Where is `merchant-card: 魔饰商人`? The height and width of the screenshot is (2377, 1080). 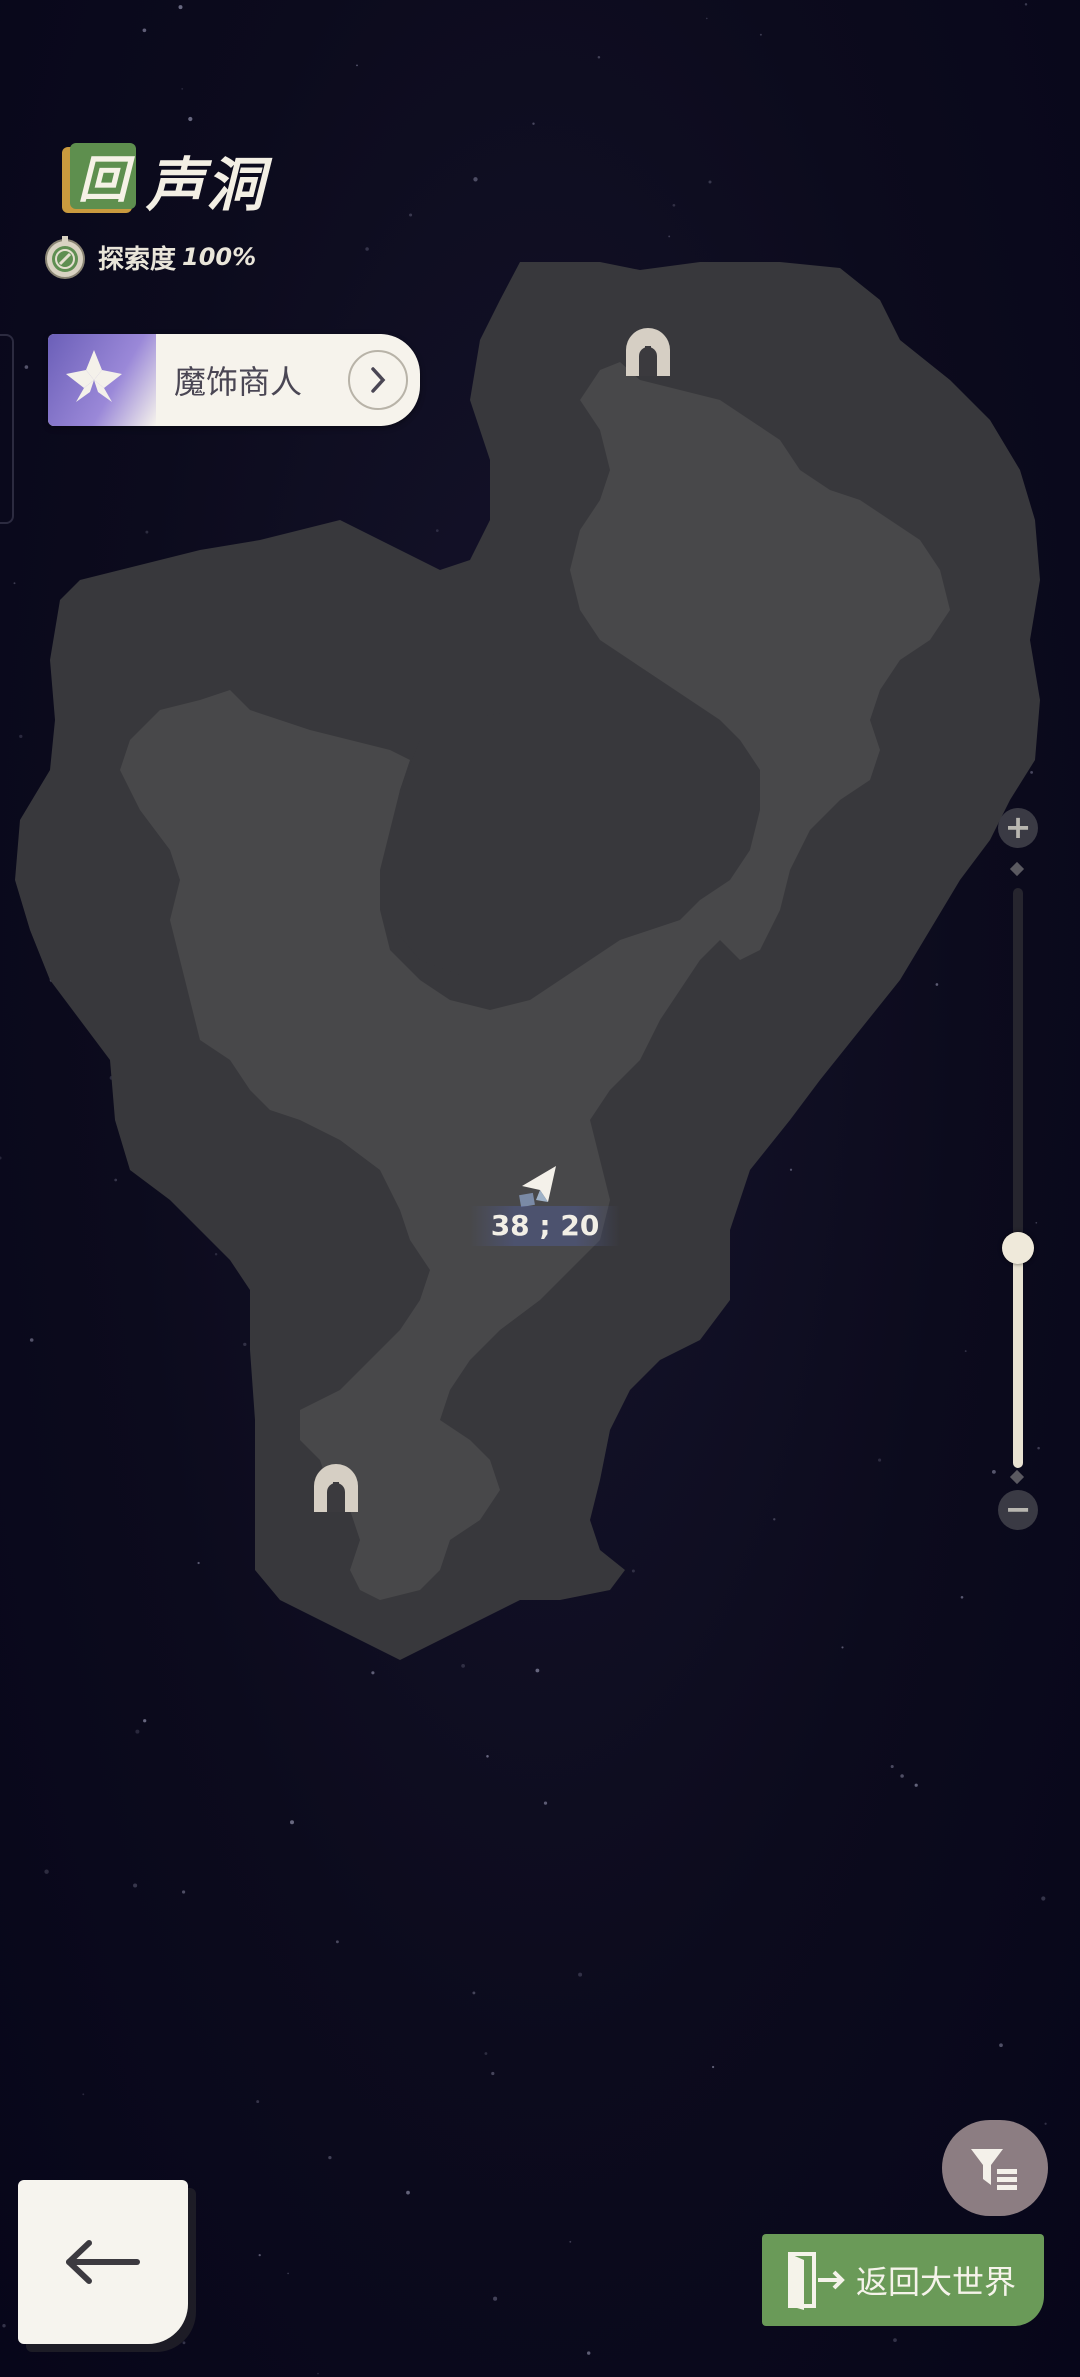 merchant-card: 魔饰商人 is located at coordinates (234, 380).